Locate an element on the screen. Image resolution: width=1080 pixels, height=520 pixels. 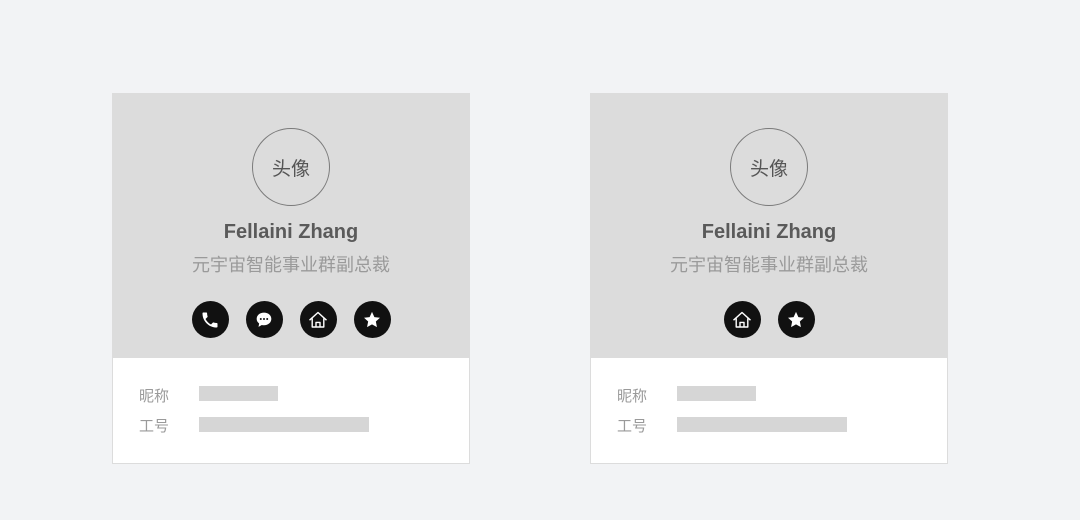
phone-button is located at coordinates (210, 319).